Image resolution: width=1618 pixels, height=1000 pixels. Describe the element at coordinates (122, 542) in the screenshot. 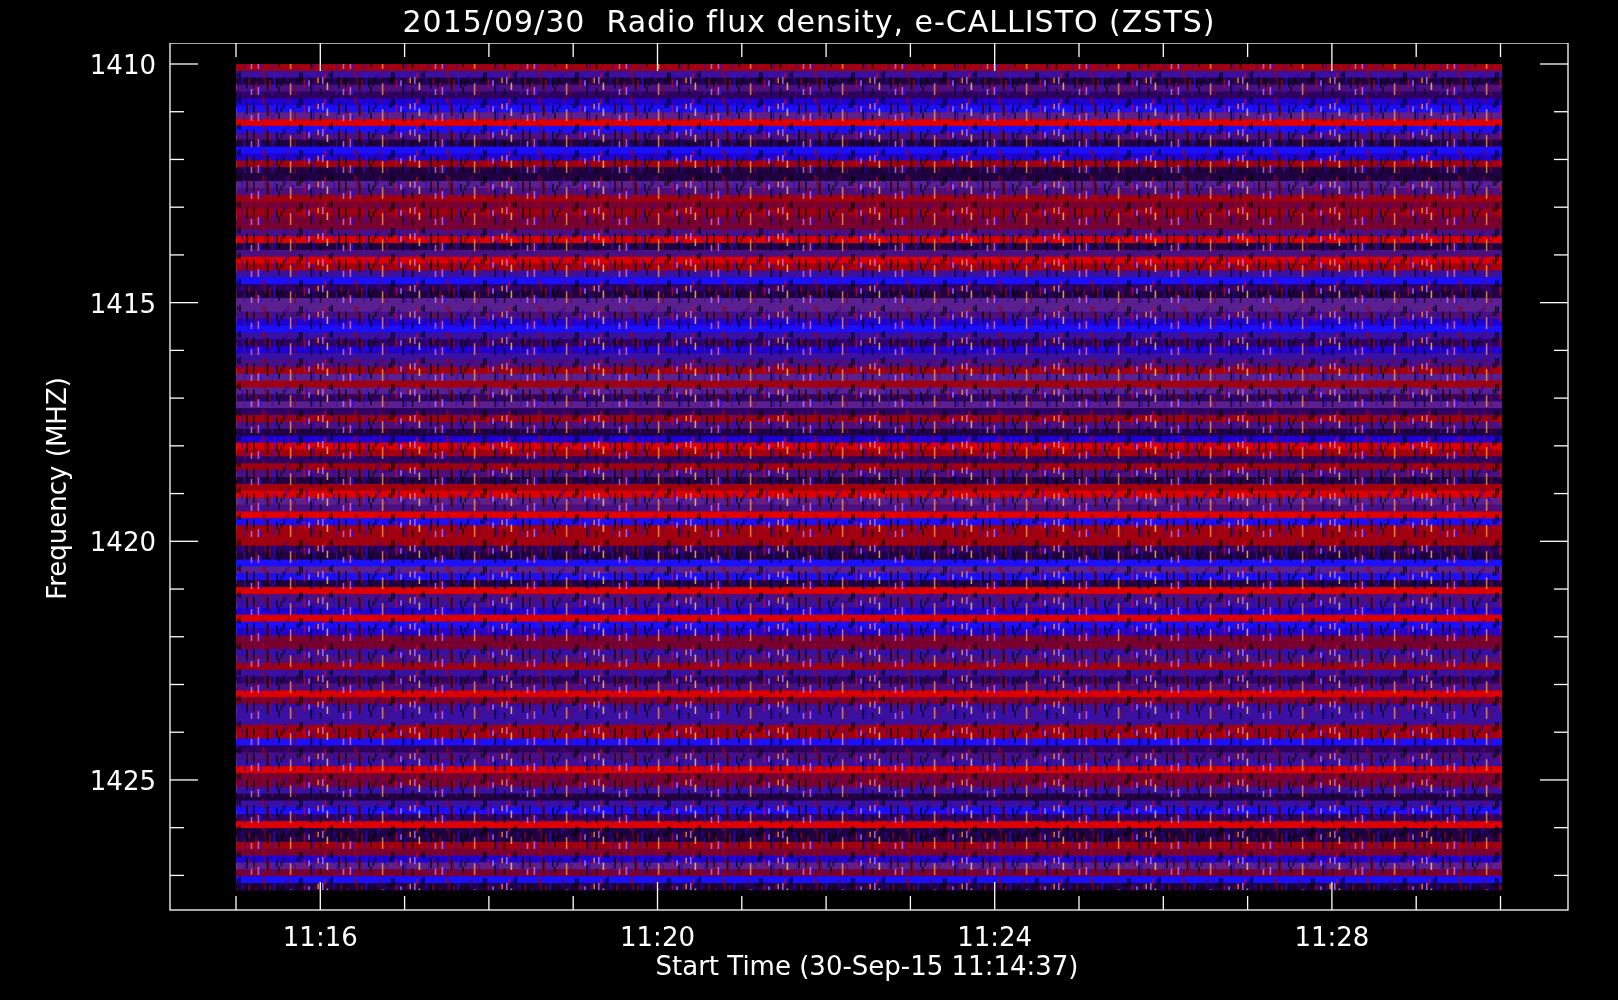

I see `tick-label: 1420` at that location.